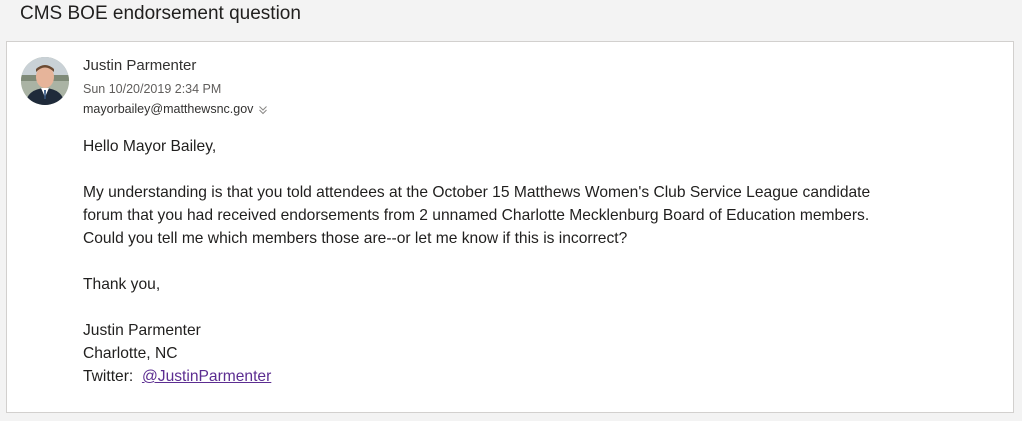  What do you see at coordinates (160, 13) in the screenshot?
I see `email-subject: CMS BOE endorsement question` at bounding box center [160, 13].